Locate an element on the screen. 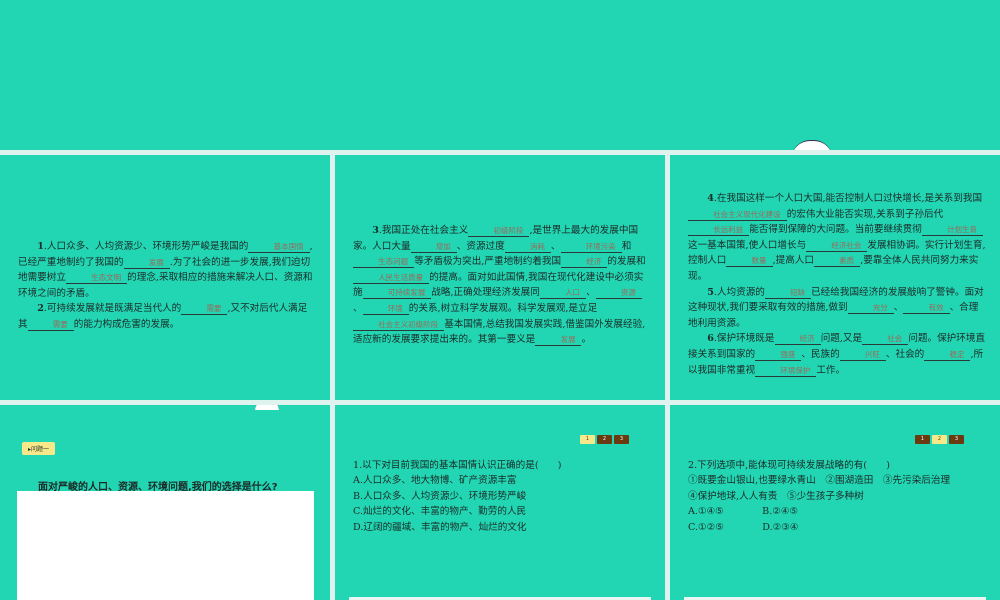 This screenshot has width=1000, height=600. answer-blank: 环境保护 is located at coordinates (786, 371).